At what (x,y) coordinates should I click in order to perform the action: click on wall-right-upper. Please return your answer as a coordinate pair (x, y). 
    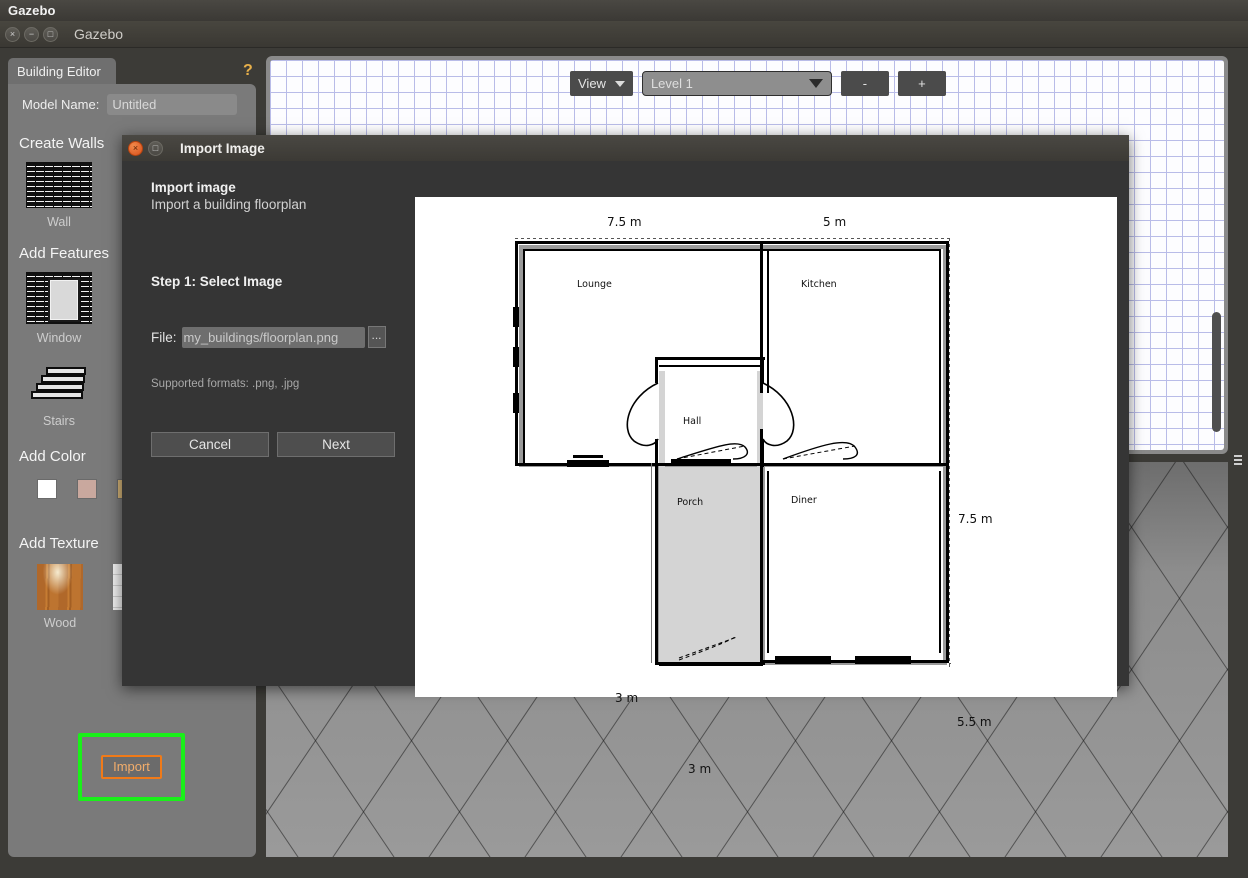
    Looking at the image, I should click on (947, 353).